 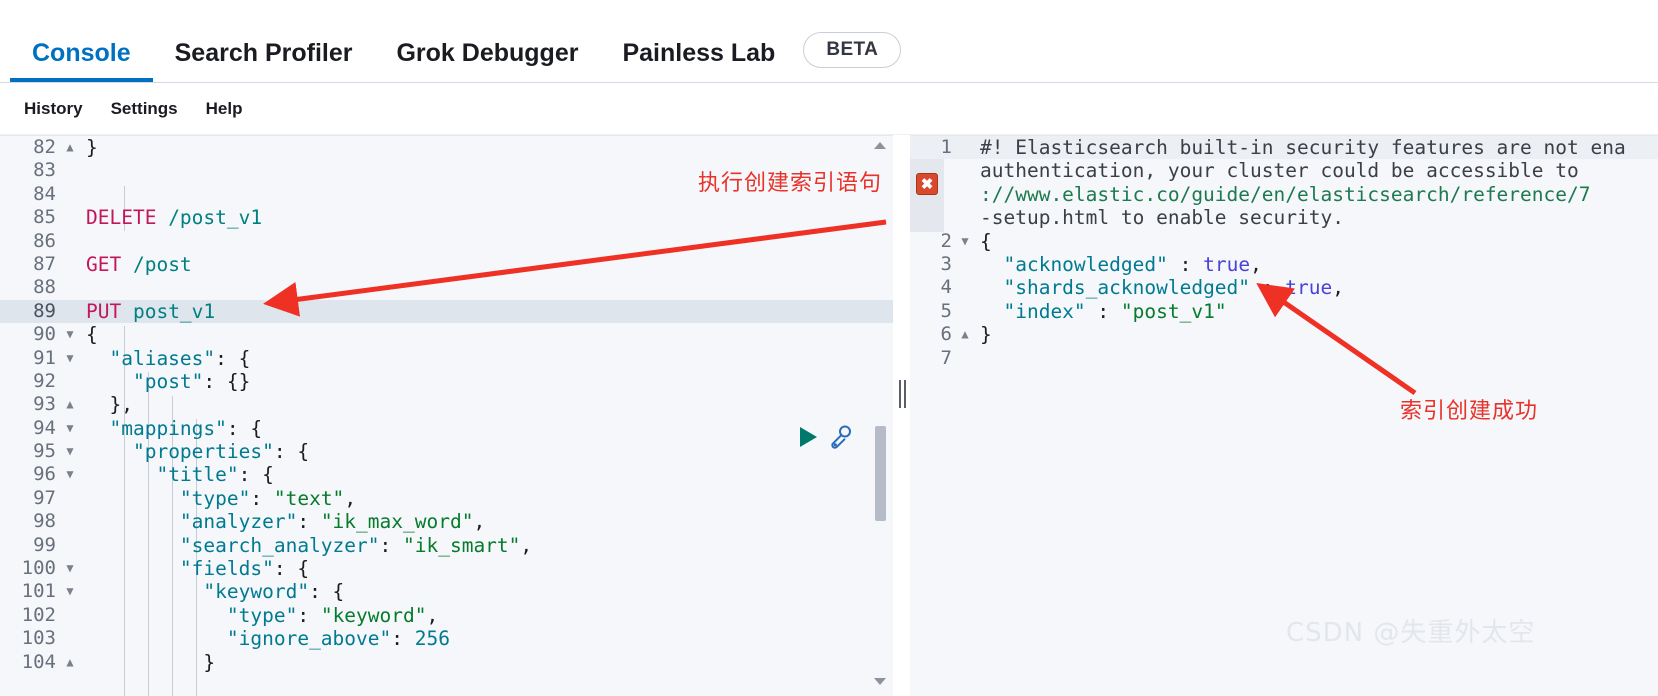 What do you see at coordinates (446, 358) in the screenshot?
I see `code-line: 91 ▼ "aliases": {` at bounding box center [446, 358].